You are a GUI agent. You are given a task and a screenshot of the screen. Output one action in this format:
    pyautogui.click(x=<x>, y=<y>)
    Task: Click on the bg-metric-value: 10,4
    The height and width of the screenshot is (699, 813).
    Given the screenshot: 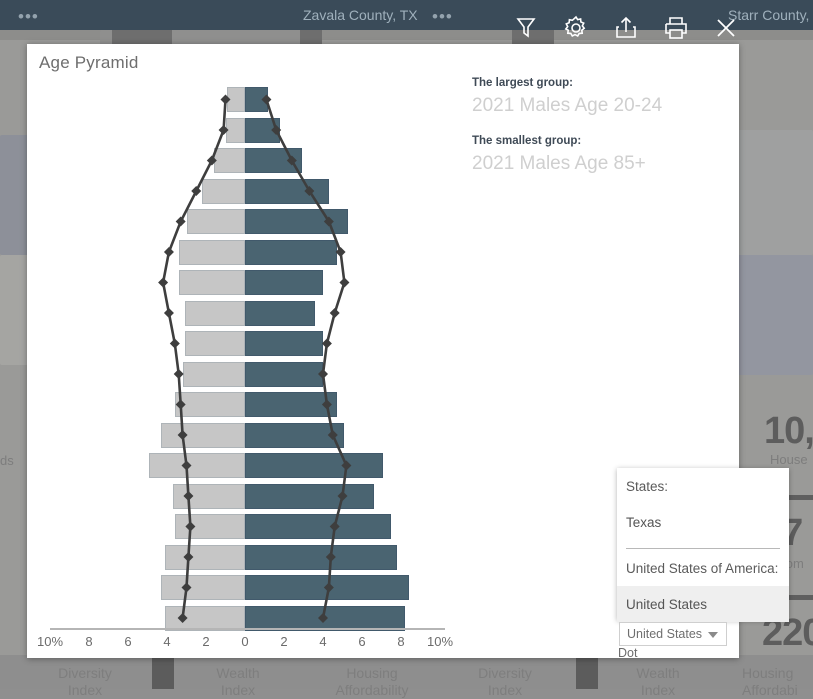 What is the action you would take?
    pyautogui.click(x=788, y=431)
    